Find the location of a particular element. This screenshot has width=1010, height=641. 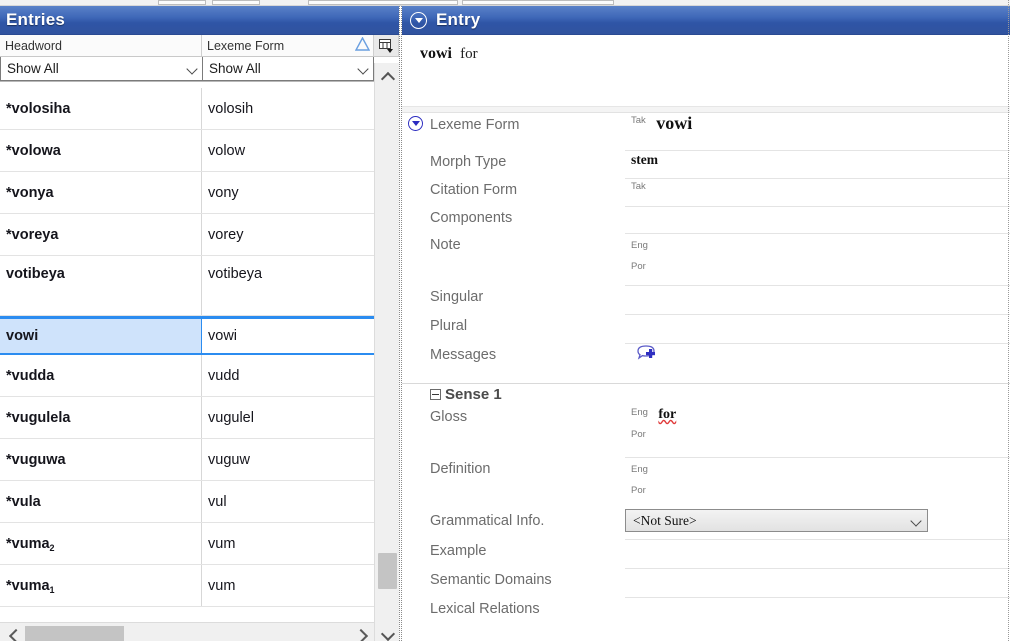

vertical-scrollbar-thumb is located at coordinates (387, 571).